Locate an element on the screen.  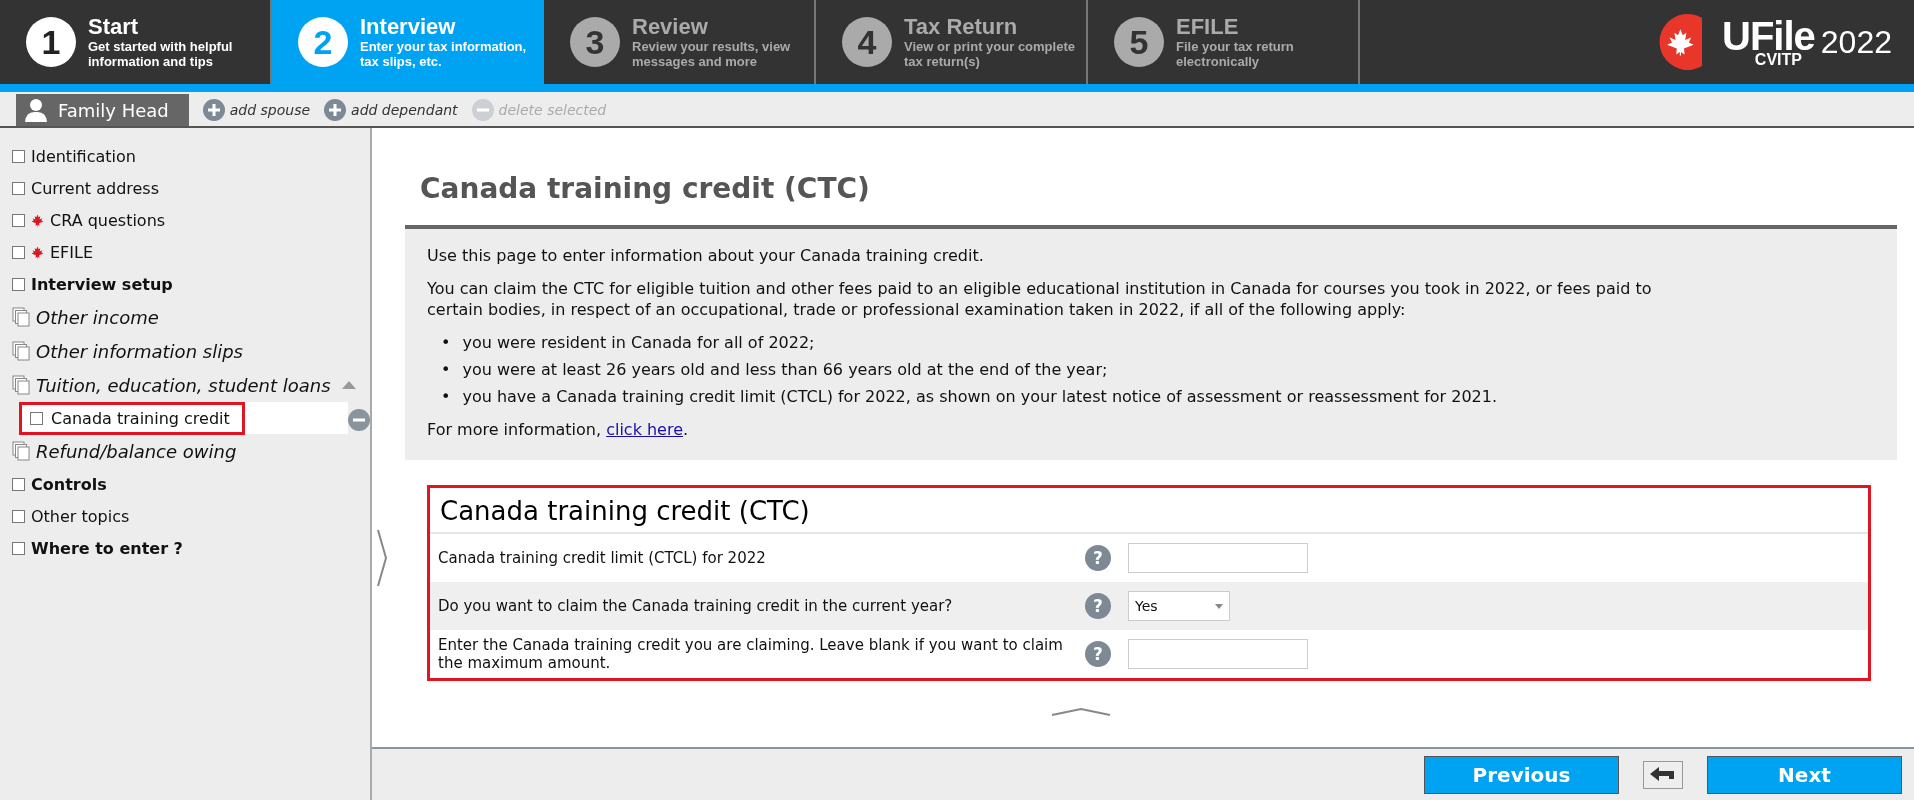
form-title: Canada training credit (CTC) is located at coordinates (1149, 511).